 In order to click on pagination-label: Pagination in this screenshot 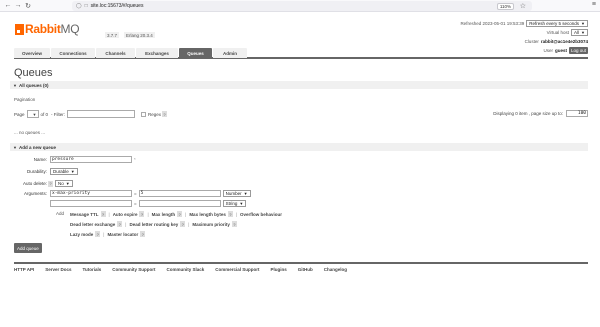, I will do `click(25, 99)`.